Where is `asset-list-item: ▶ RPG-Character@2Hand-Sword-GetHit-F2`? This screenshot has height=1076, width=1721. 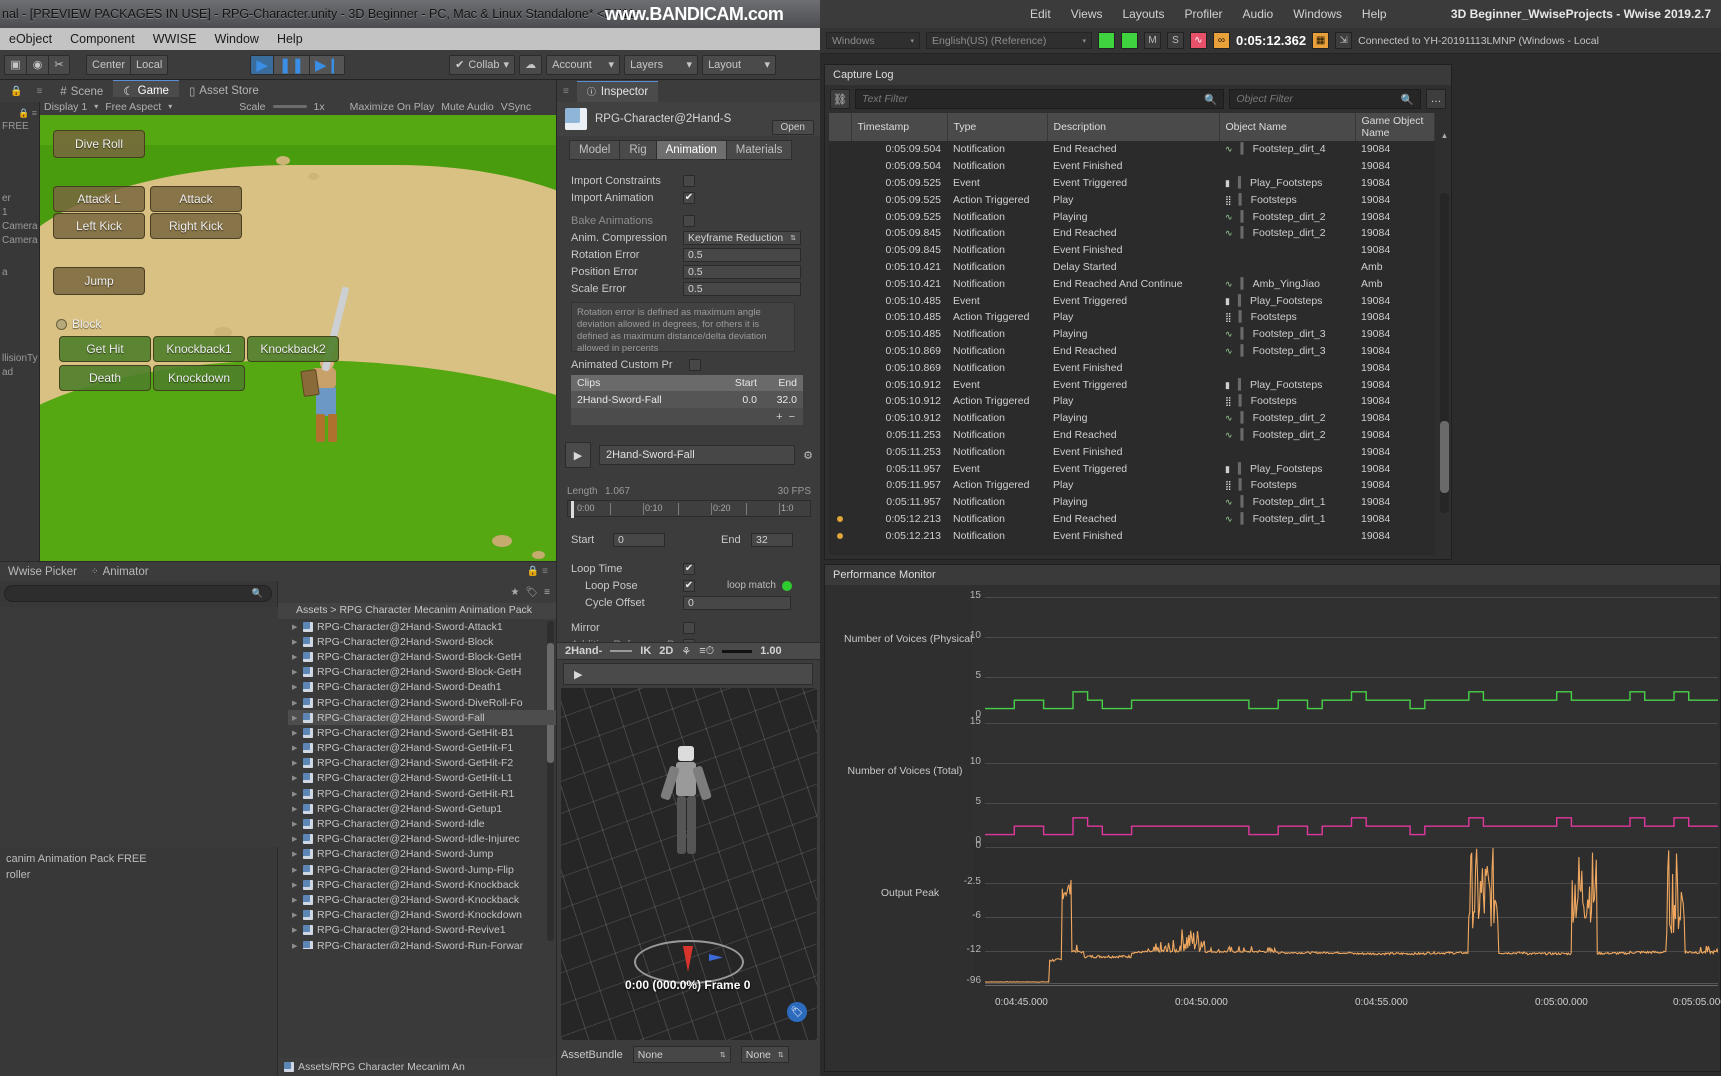
asset-list-item: ▶ RPG-Character@2Hand-Sword-GetHit-F2 is located at coordinates (422, 763).